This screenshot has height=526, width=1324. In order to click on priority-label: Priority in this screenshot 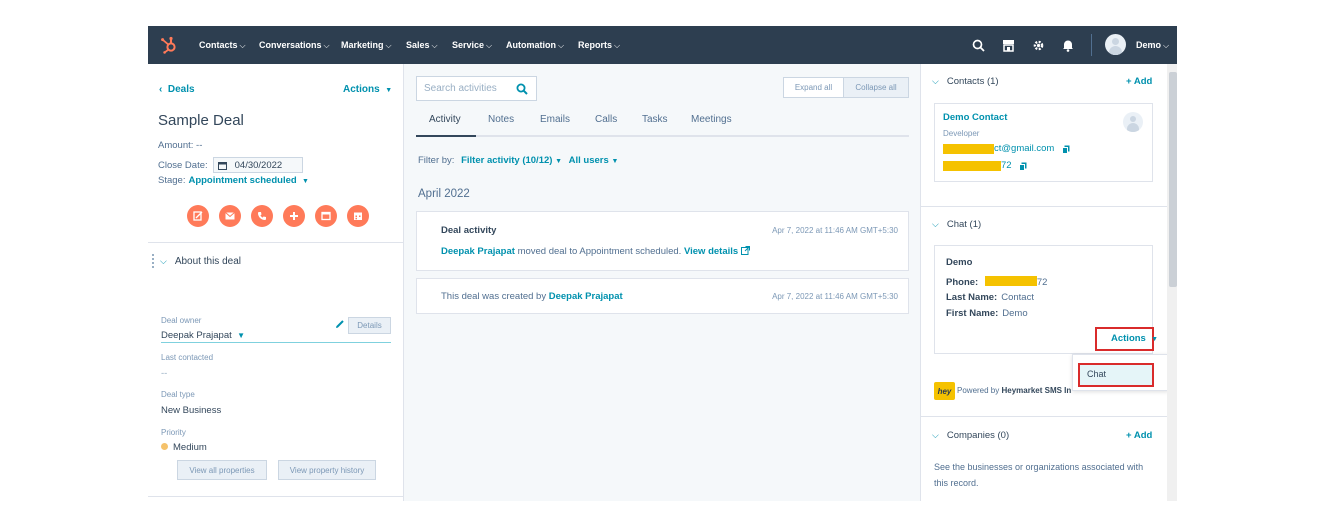, I will do `click(173, 432)`.